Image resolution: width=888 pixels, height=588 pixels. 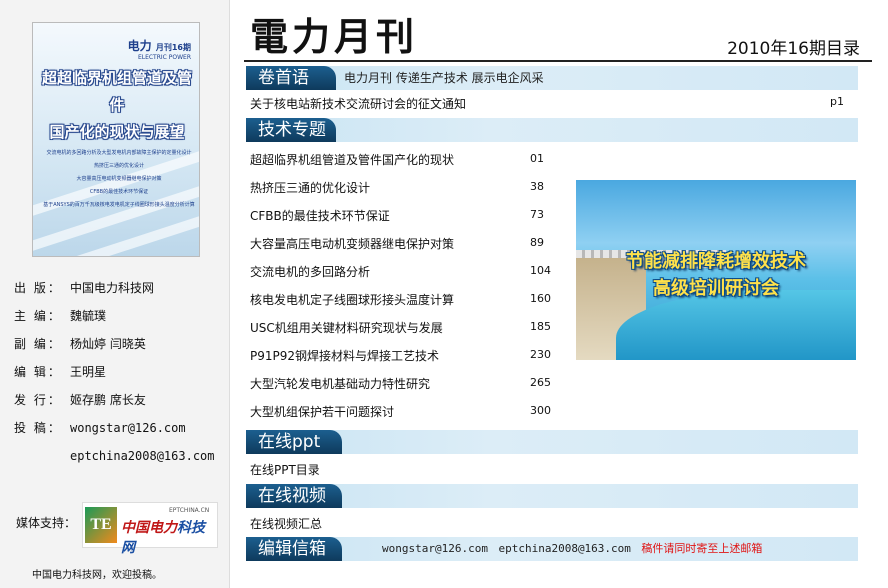 What do you see at coordinates (352, 243) in the screenshot?
I see `toc-item-link: 大容量高压电动机变频器继电保护对策` at bounding box center [352, 243].